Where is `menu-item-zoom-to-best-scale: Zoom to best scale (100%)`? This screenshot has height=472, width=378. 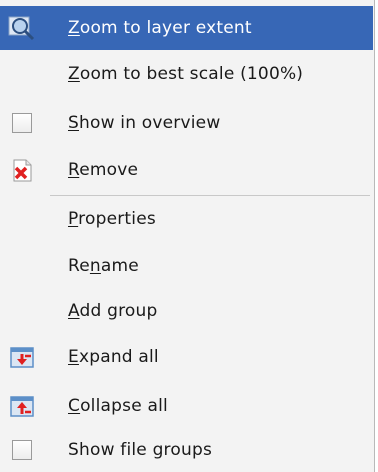
menu-item-zoom-to-best-scale: Zoom to best scale (100%) is located at coordinates (186, 74).